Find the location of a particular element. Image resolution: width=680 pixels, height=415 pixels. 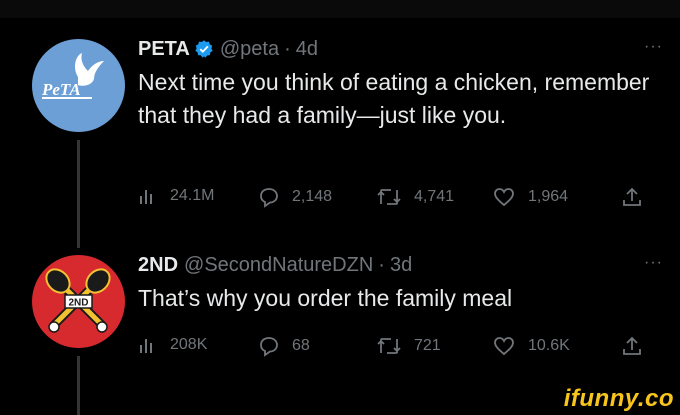

tweet-actions: 208K 68 721 10.6K is located at coordinates (393, 348).